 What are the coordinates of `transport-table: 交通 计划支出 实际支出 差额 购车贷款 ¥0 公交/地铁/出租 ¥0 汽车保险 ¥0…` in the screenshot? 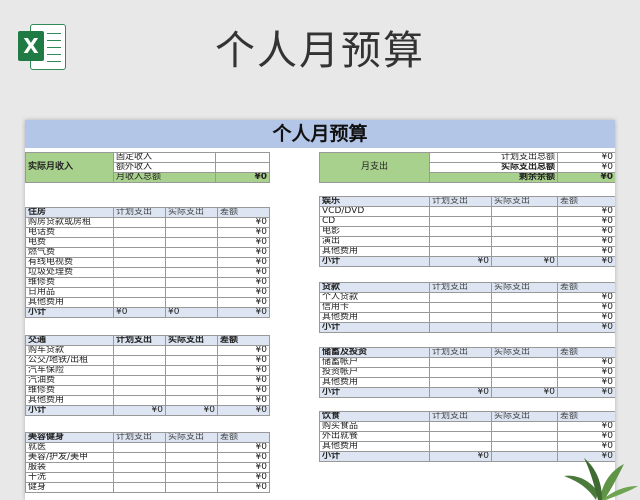 It's located at (147, 375).